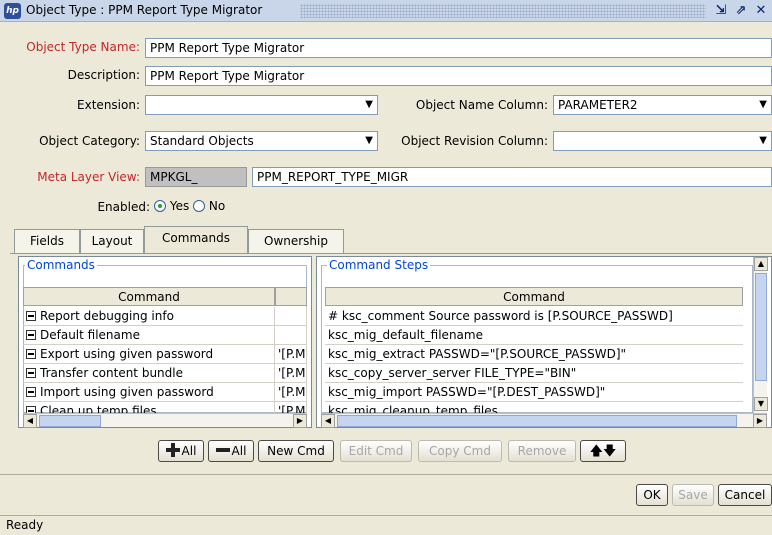  I want to click on title-bar-grip, so click(503, 11).